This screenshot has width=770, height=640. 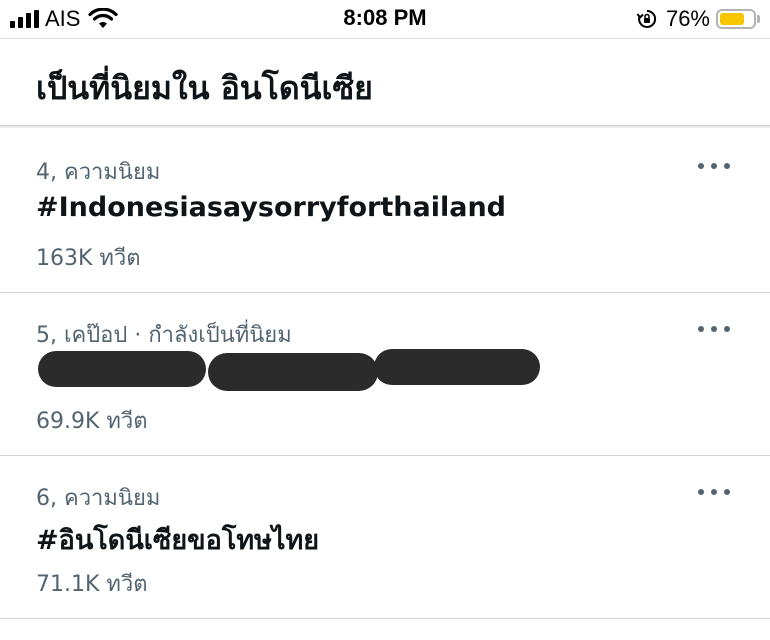 What do you see at coordinates (92, 421) in the screenshot?
I see `trend-tweet-count: 69.9K ทวีต` at bounding box center [92, 421].